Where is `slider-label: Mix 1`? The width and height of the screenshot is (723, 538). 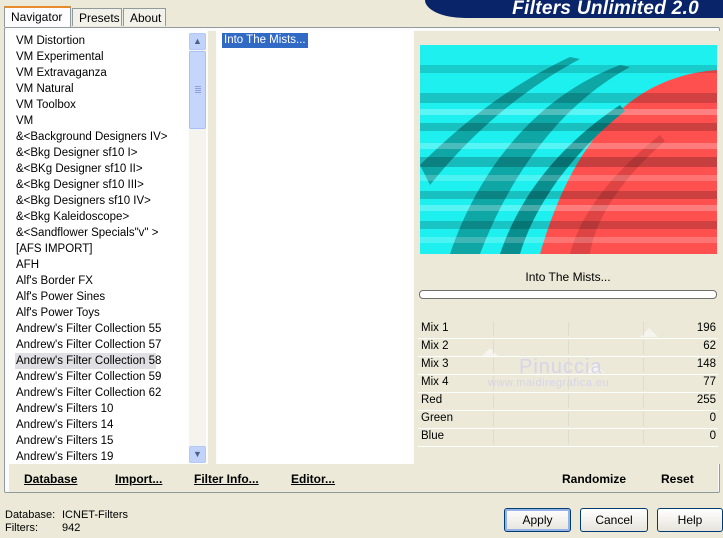 slider-label: Mix 1 is located at coordinates (435, 328).